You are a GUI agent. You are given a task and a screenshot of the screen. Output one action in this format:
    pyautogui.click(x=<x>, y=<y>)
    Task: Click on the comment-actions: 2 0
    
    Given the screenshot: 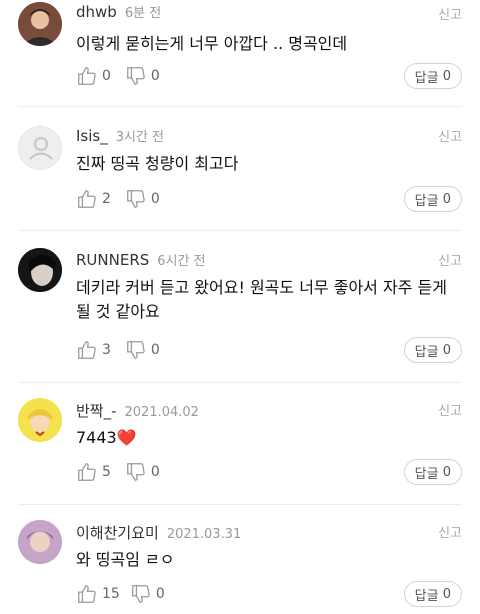 What is the action you would take?
    pyautogui.click(x=118, y=199)
    